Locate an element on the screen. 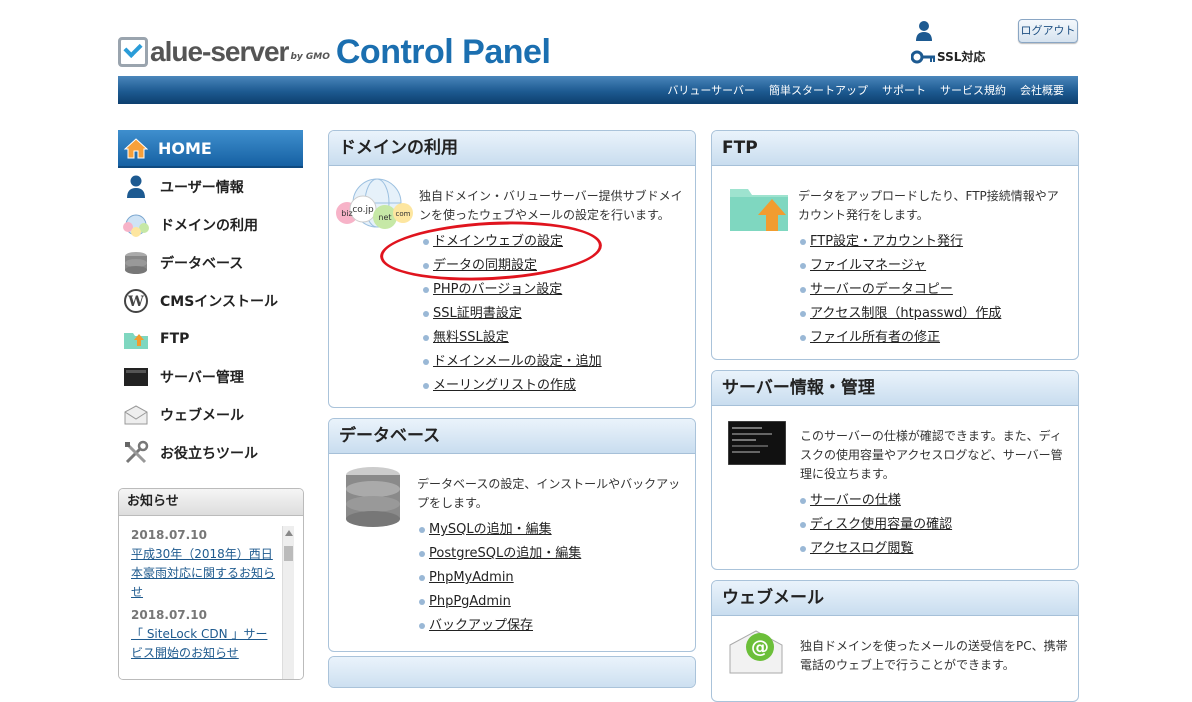 Image resolution: width=1192 pixels, height=702 pixels. link-item: サーバーの仕様 is located at coordinates (876, 501).